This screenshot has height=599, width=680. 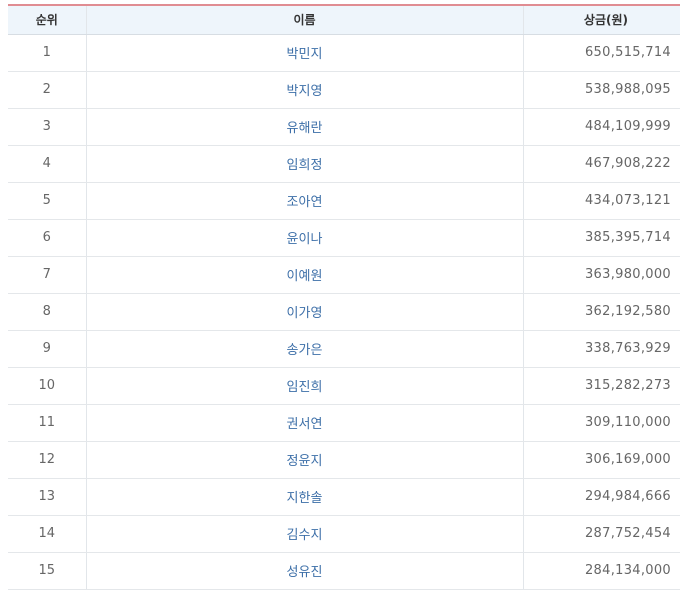 What do you see at coordinates (304, 497) in the screenshot?
I see `player-name-link: 지한솔` at bounding box center [304, 497].